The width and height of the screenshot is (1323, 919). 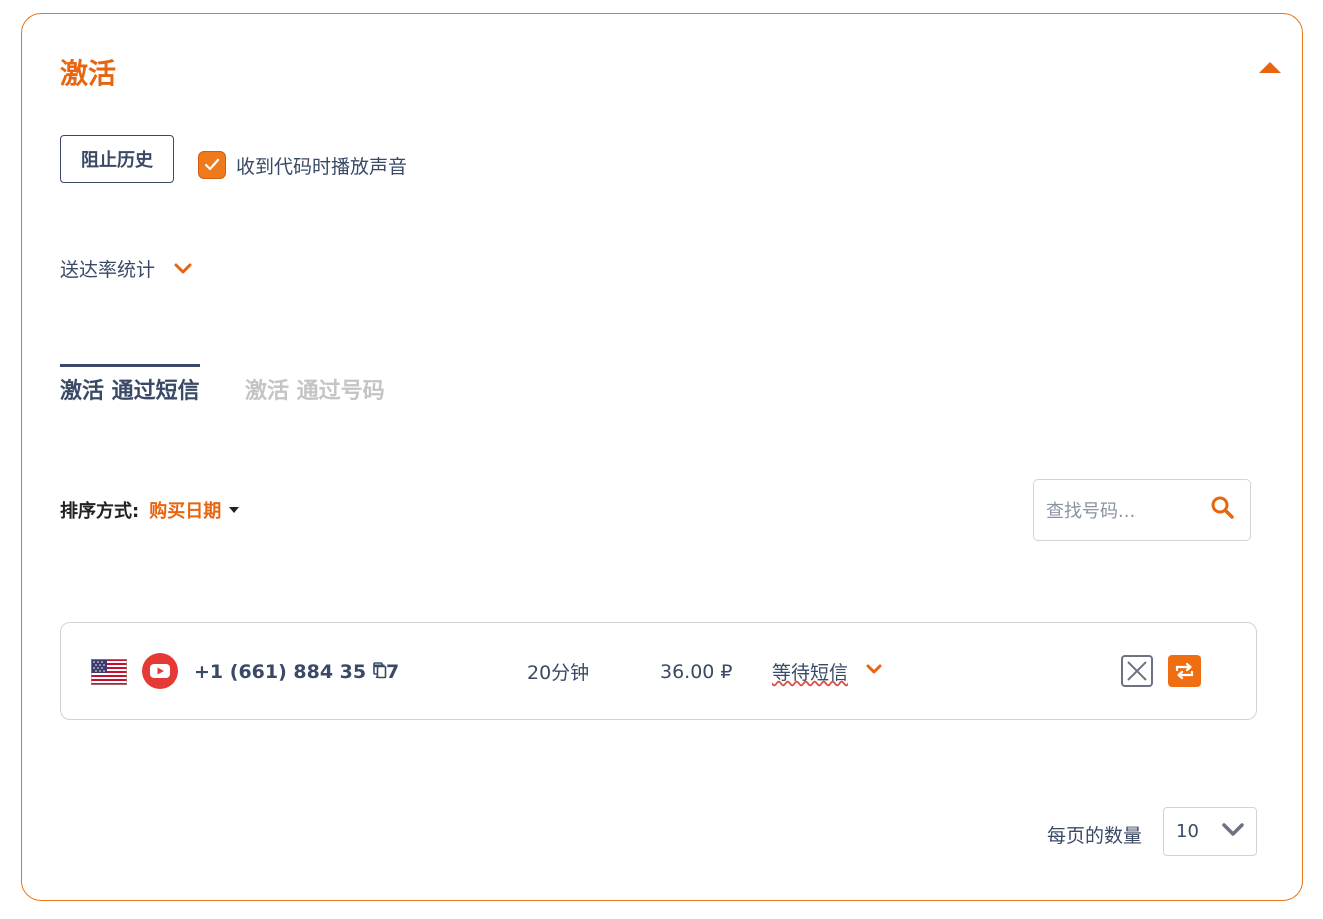 I want to click on tab-sms-activation: 激活 通过短信, so click(x=130, y=384).